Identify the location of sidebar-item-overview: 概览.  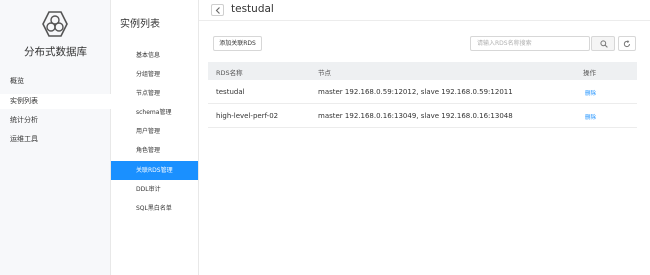
(55, 81).